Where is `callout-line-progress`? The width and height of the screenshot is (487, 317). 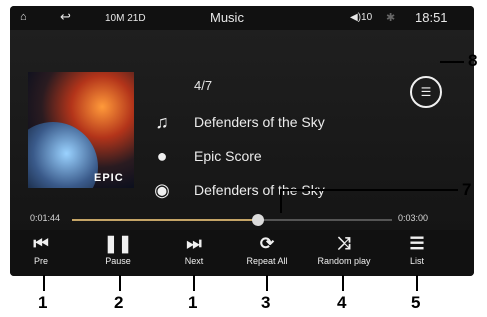 callout-line-progress is located at coordinates (369, 190).